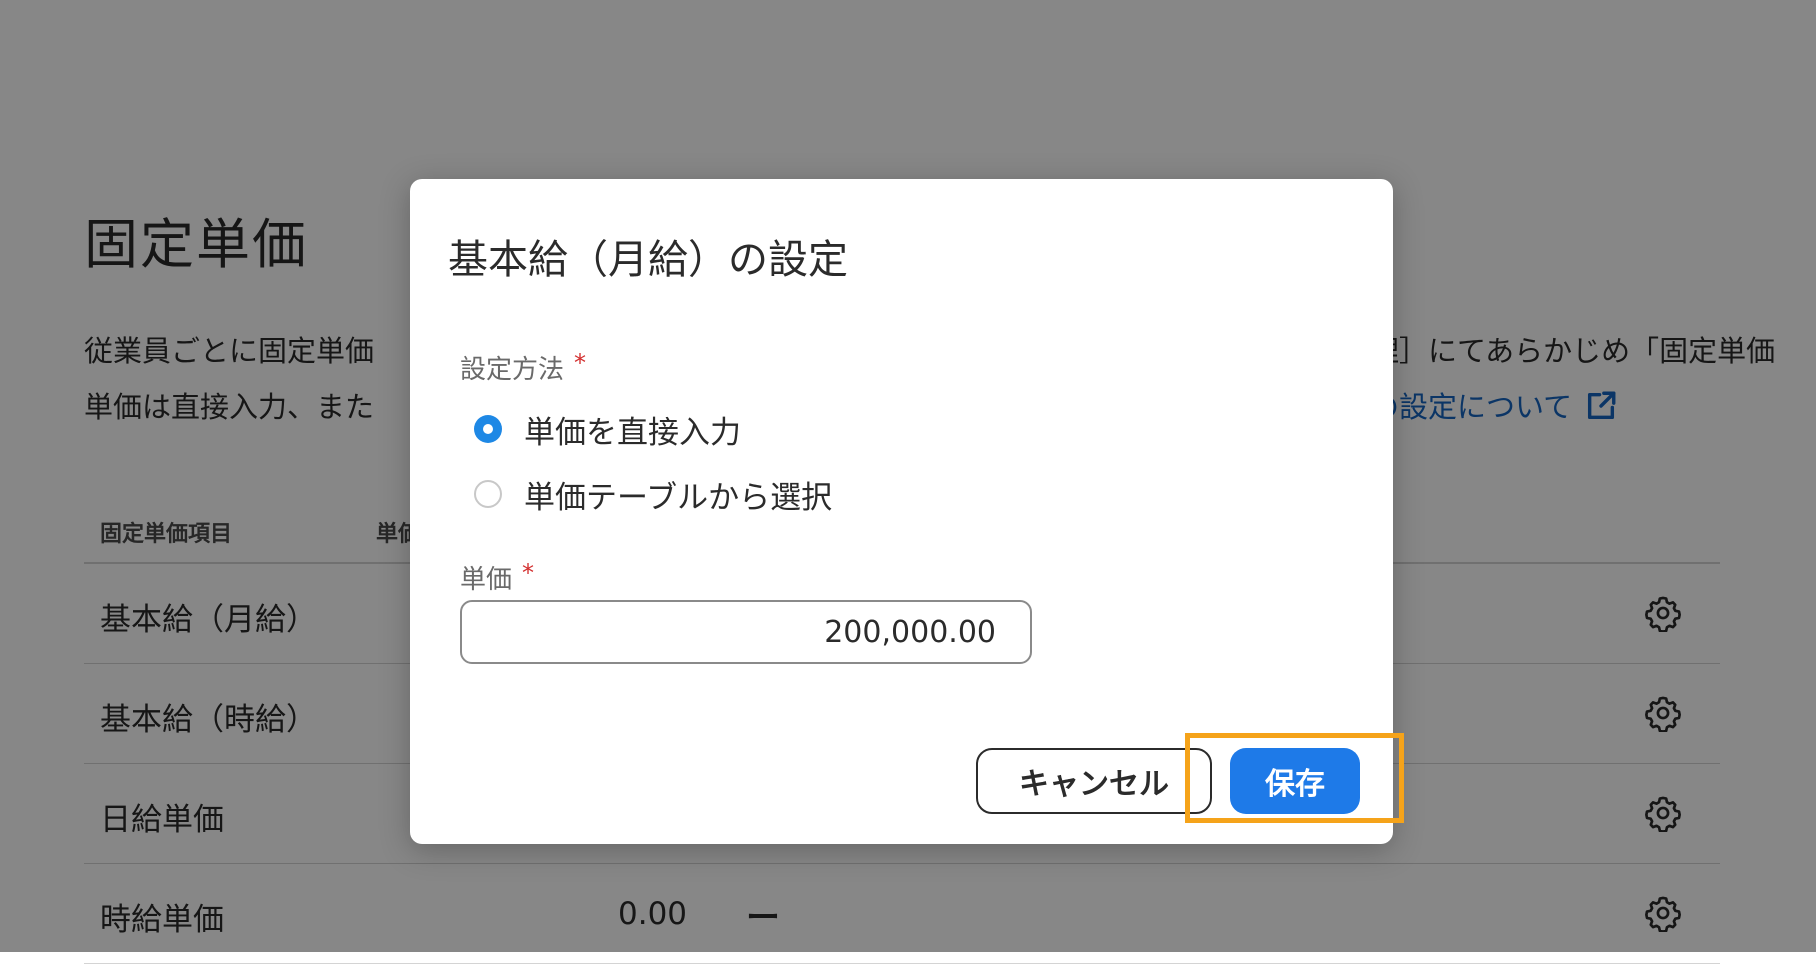  I want to click on price-label: 単価 *, so click(497, 577).